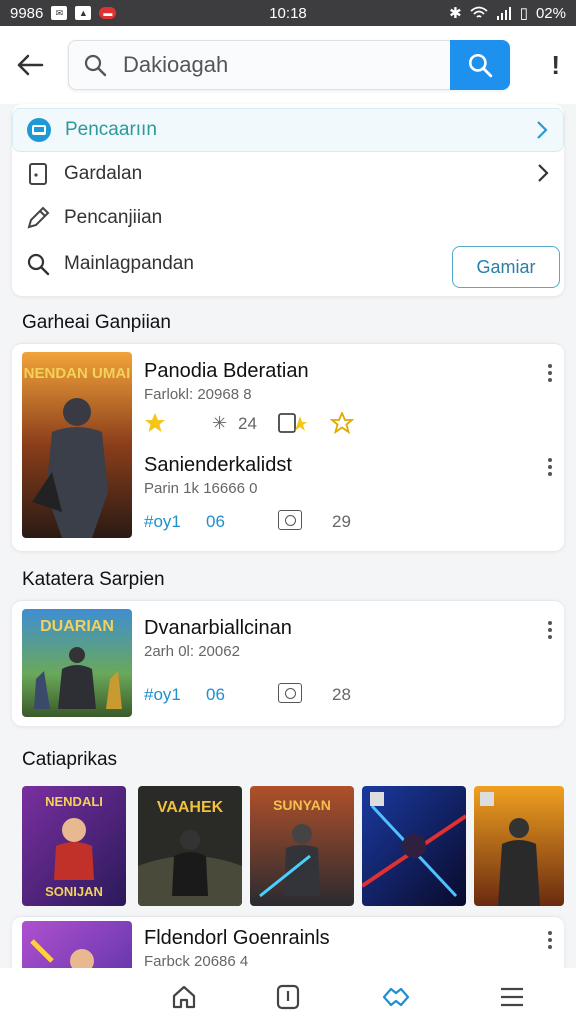  I want to click on home-icon, so click(184, 997).